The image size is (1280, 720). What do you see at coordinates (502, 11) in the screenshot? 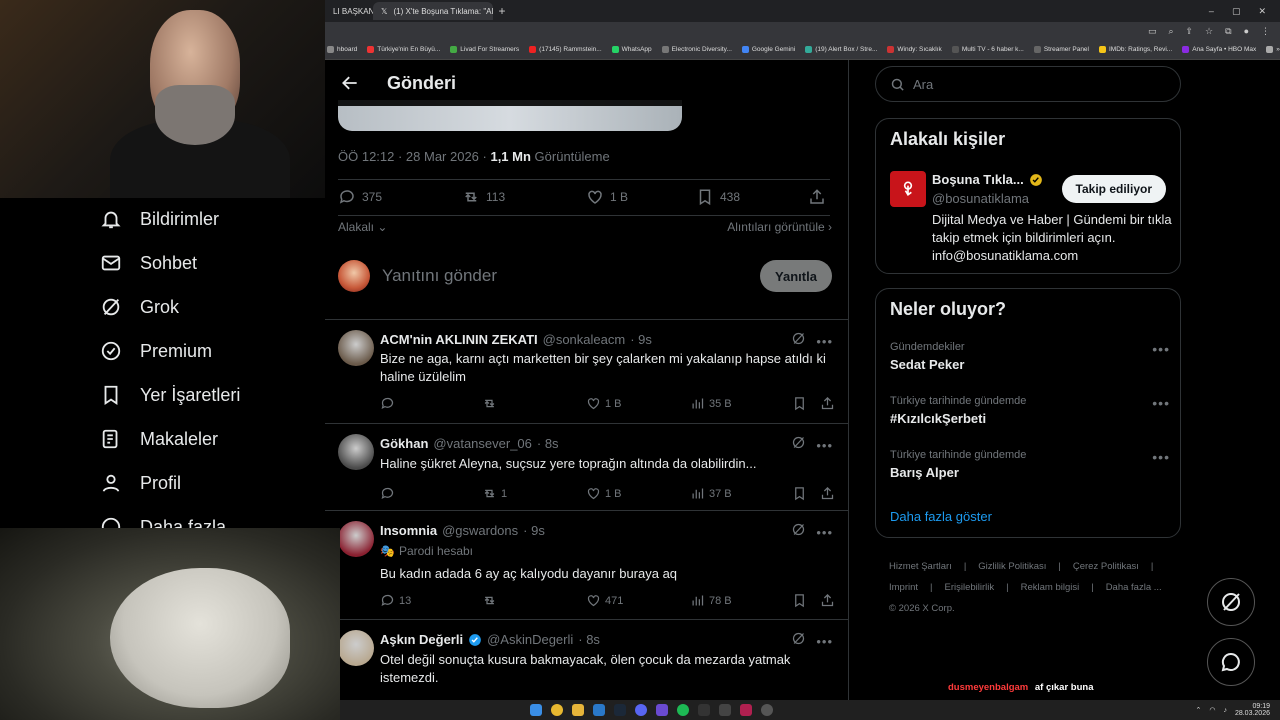
I see `new-tab-button: +` at bounding box center [502, 11].